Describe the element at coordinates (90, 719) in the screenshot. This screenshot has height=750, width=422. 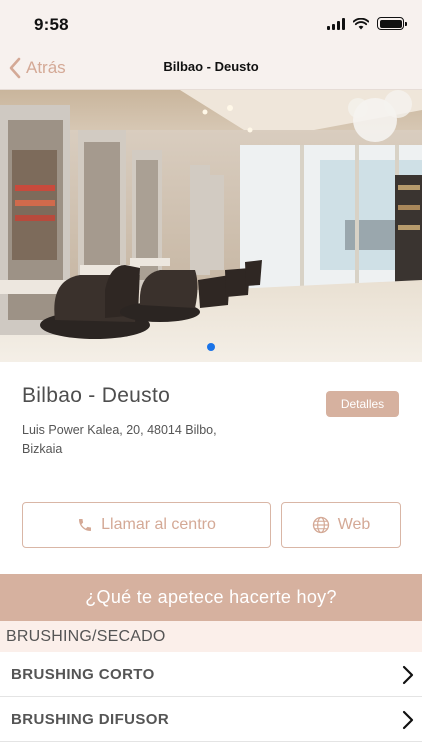
I see `service-label: BRUSHING DIFUSOR` at that location.